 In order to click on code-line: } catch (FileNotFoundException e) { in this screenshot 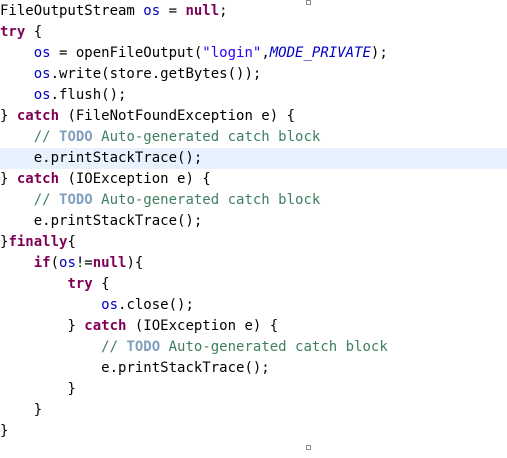, I will do `click(148, 116)`.